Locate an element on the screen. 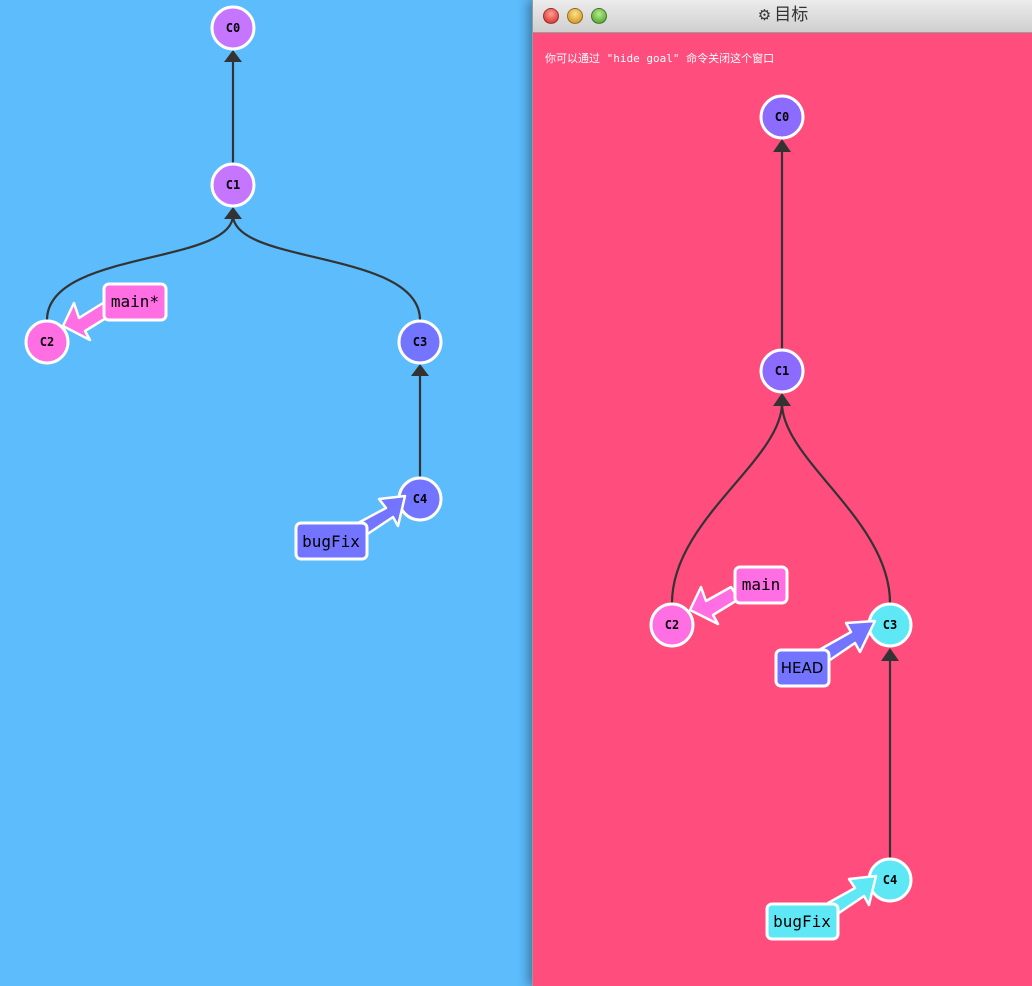  goal-branch-bugfix-label: bugFix is located at coordinates (802, 921).